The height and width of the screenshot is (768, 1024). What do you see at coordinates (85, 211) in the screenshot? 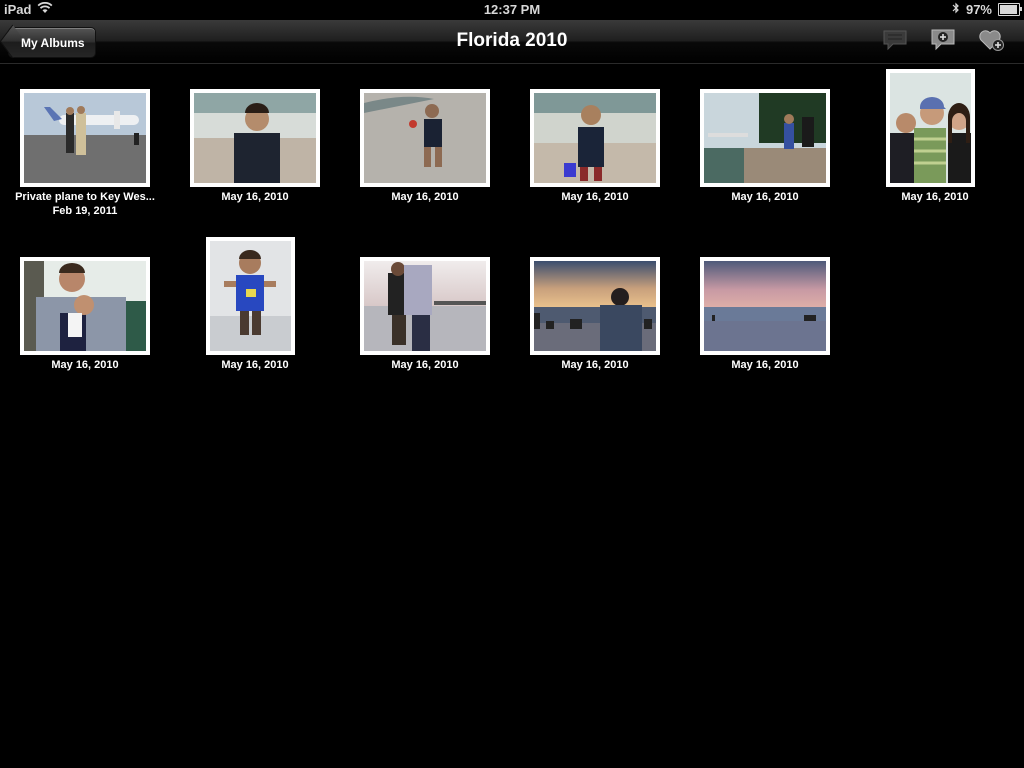
I see `photo-date: Feb 19, 2011` at bounding box center [85, 211].